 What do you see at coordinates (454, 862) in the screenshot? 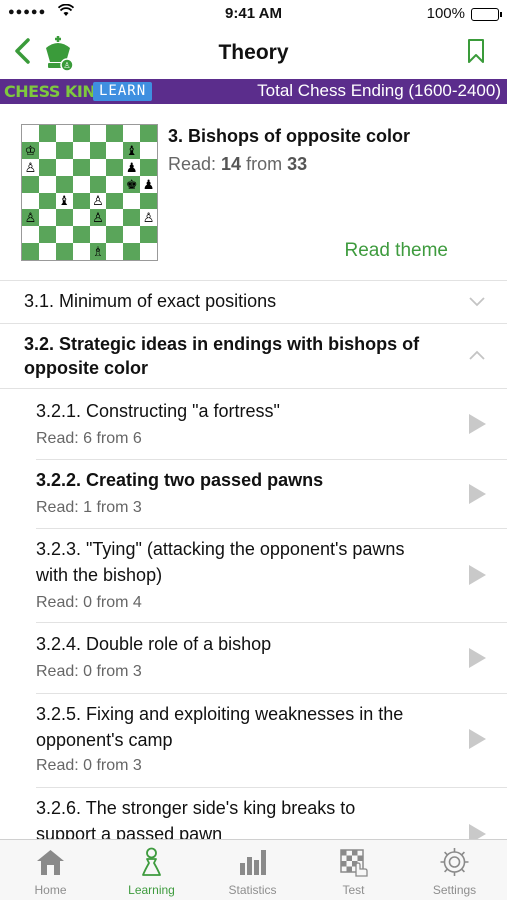
I see `gear-icon` at bounding box center [454, 862].